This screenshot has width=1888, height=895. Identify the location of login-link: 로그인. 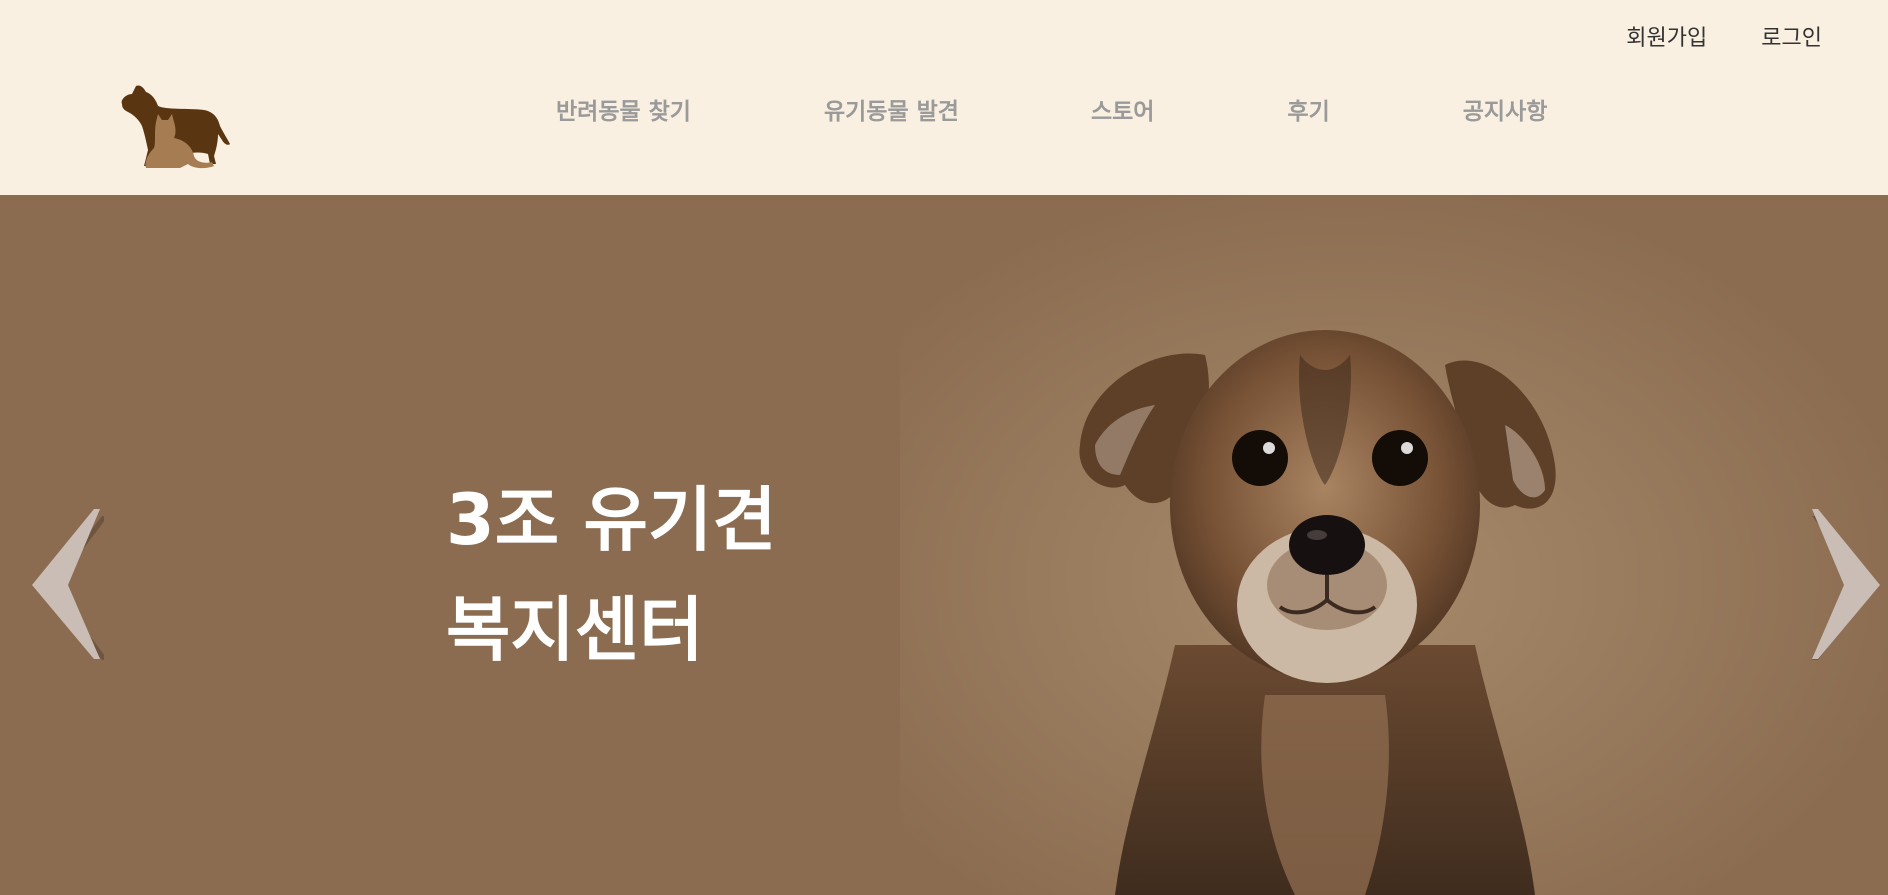
(1791, 36).